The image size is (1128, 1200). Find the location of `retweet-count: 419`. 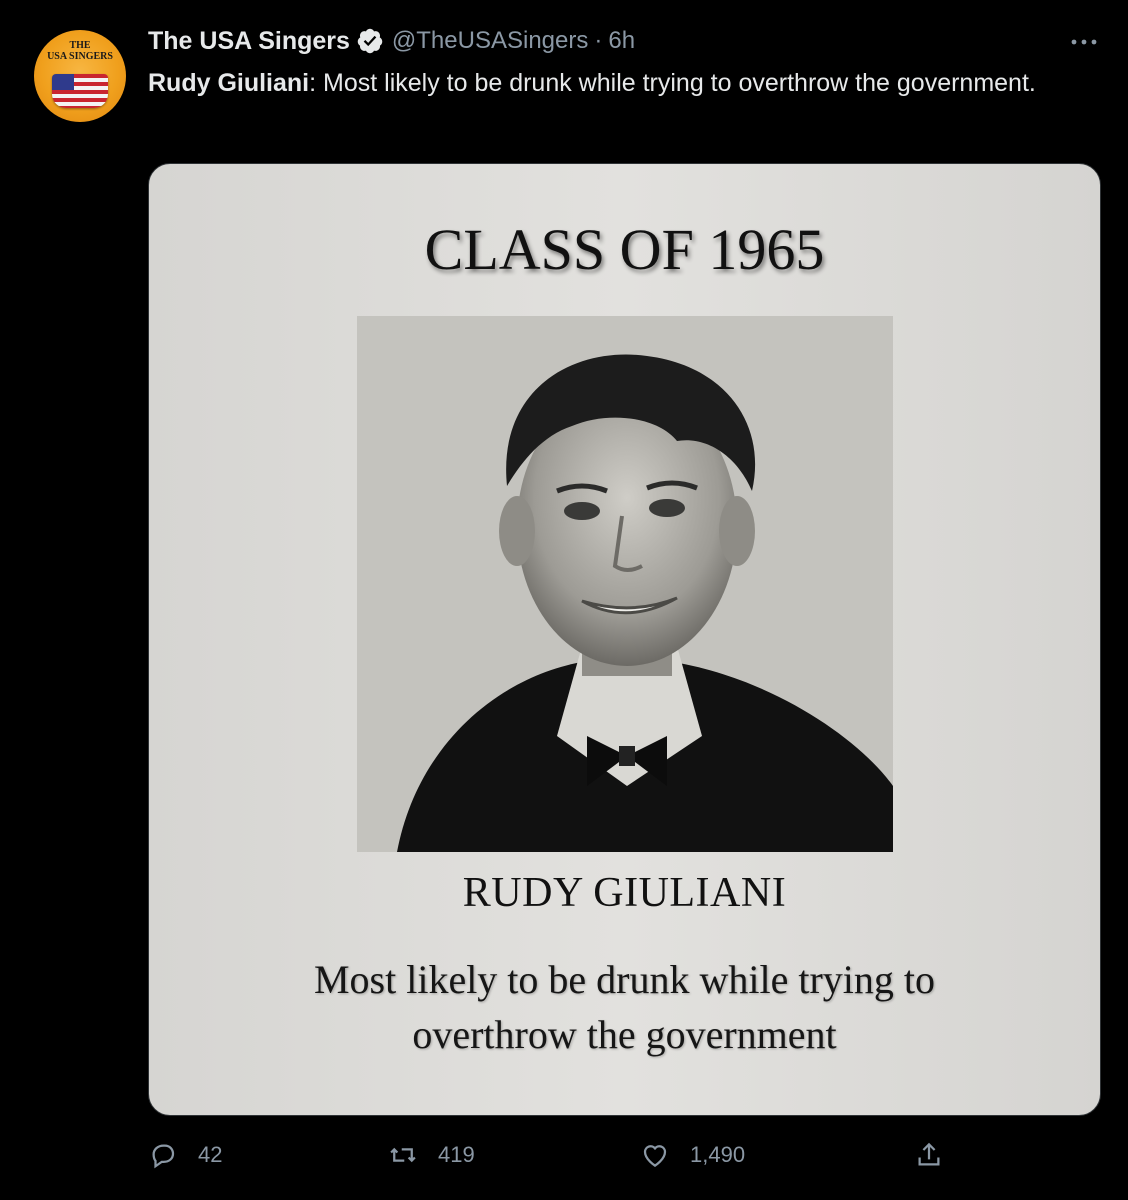

retweet-count: 419 is located at coordinates (456, 1154).